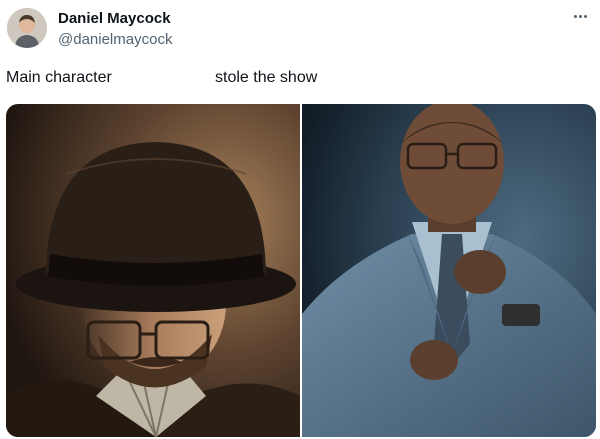 The image size is (600, 439). I want to click on author-name: Daniel Maycock, so click(114, 18).